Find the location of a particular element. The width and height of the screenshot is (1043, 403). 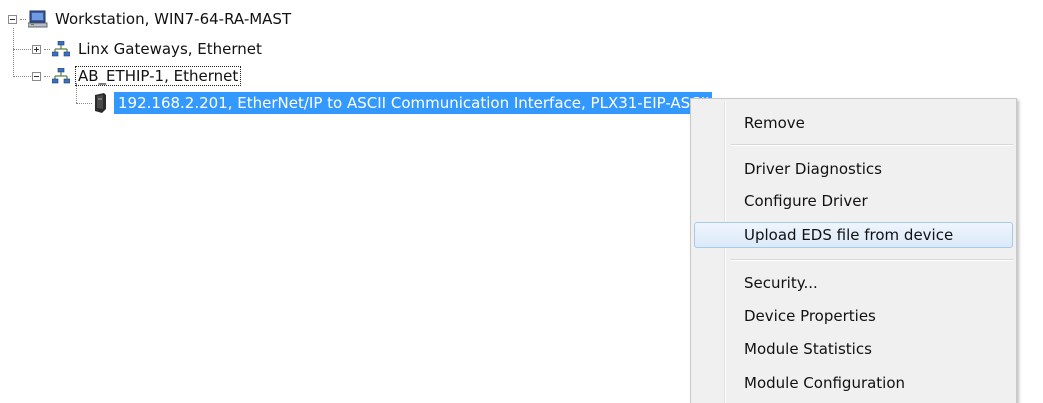

menu-item-module-configuration: Module Configuration is located at coordinates (853, 383).